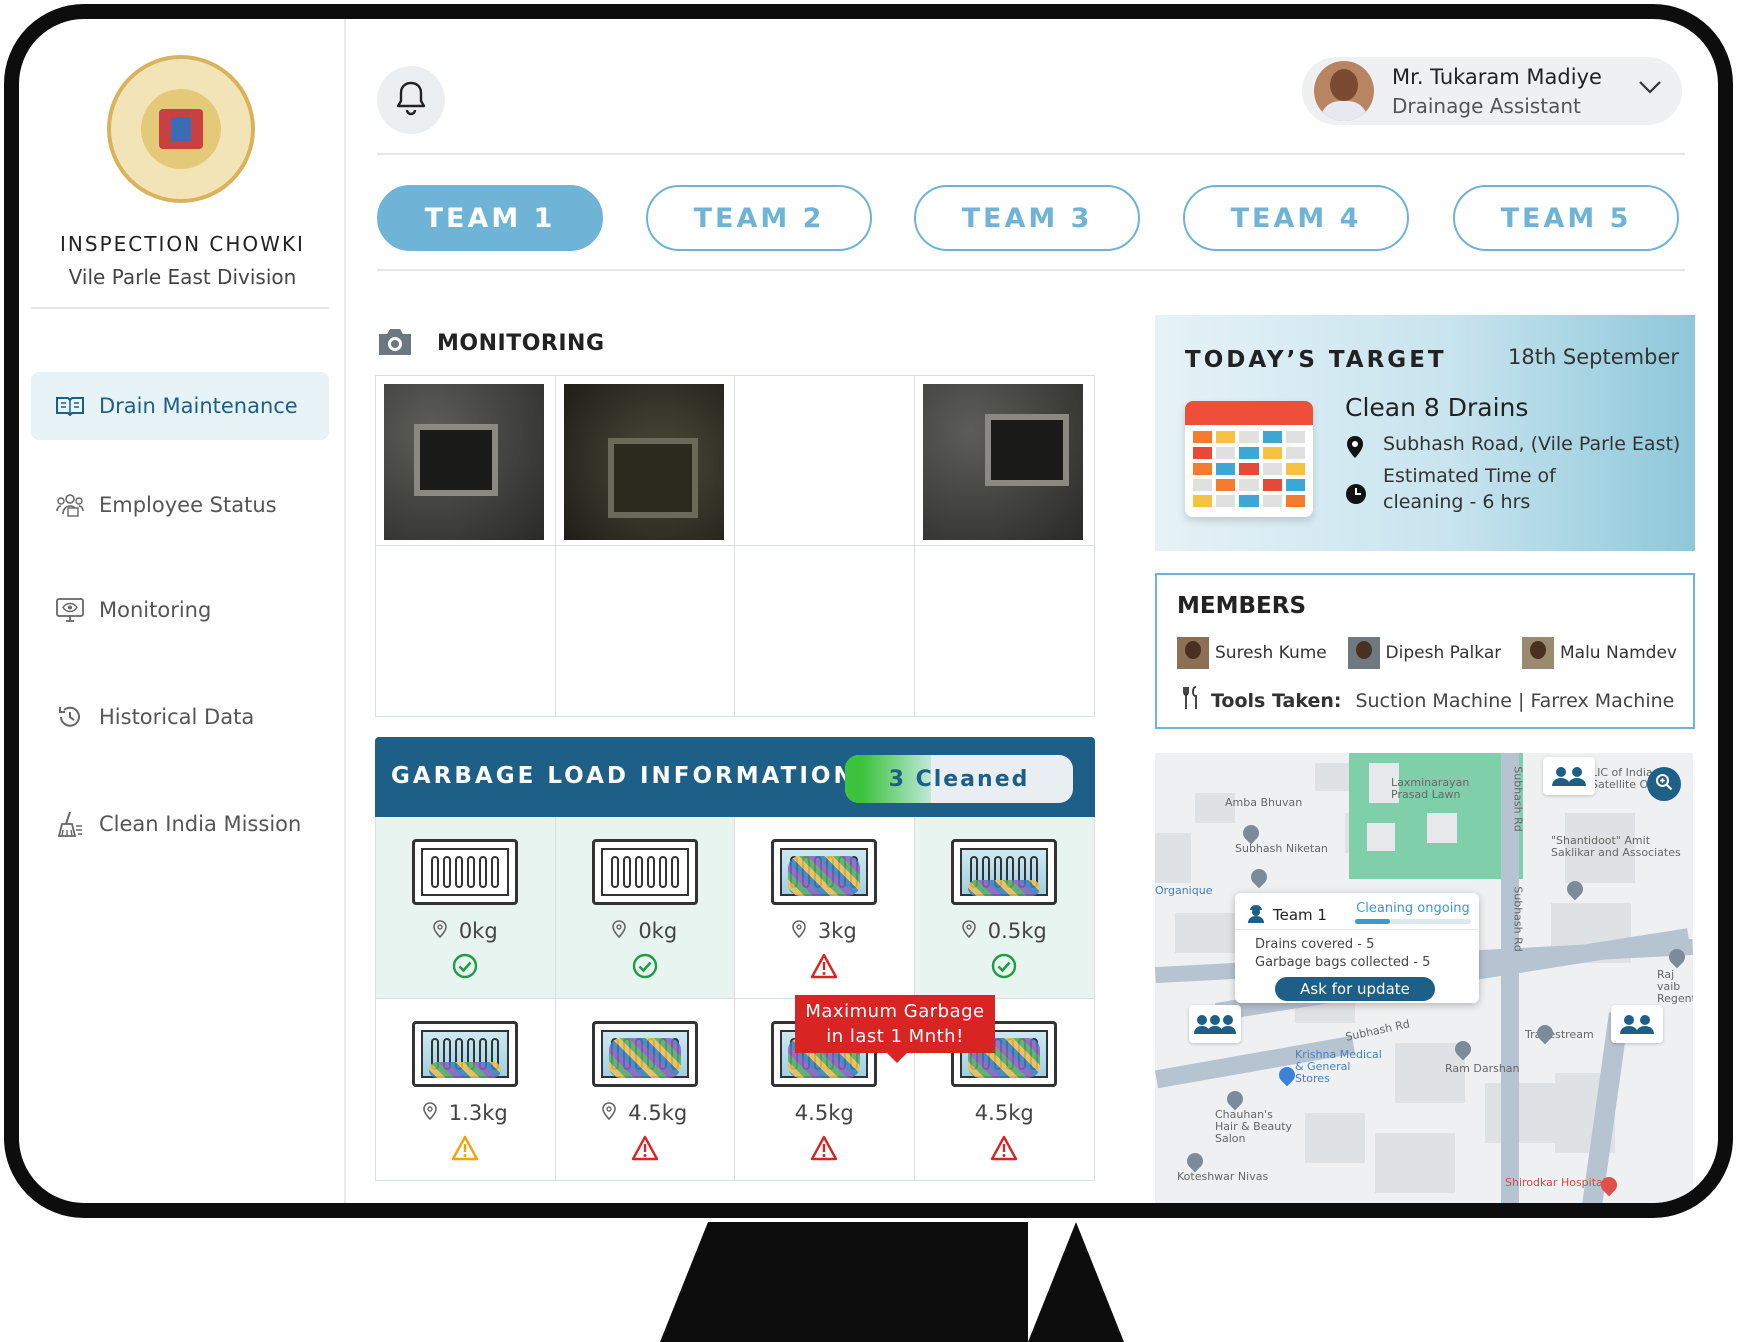 The image size is (1737, 1342). What do you see at coordinates (1027, 218) in the screenshot?
I see `tab-team-3: TEAM 3` at bounding box center [1027, 218].